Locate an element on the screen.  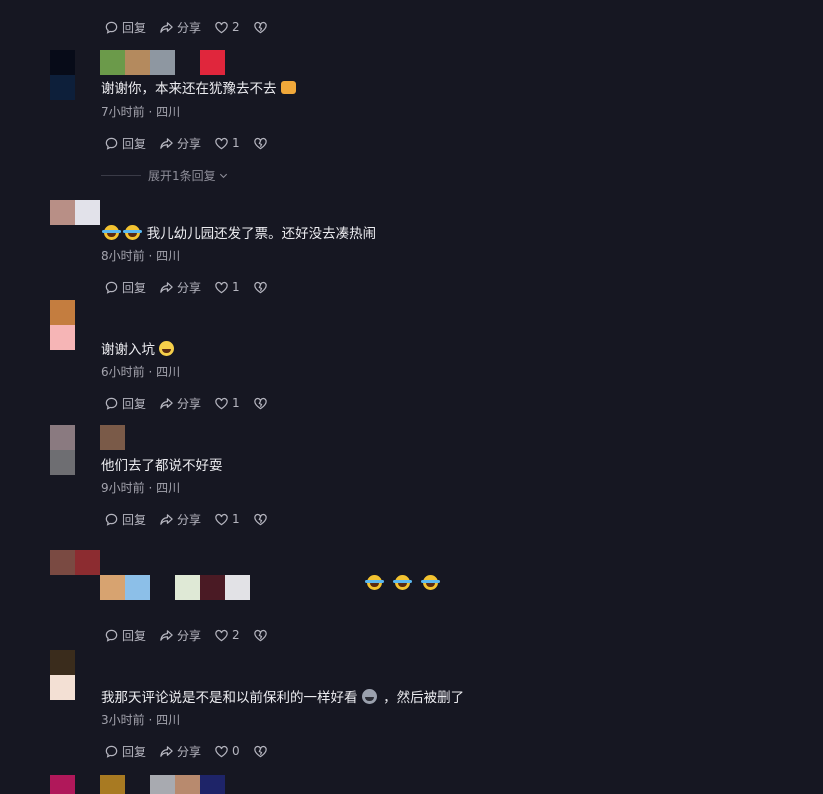
comment-text: 他们去了都说不好耍 is located at coordinates (162, 466).